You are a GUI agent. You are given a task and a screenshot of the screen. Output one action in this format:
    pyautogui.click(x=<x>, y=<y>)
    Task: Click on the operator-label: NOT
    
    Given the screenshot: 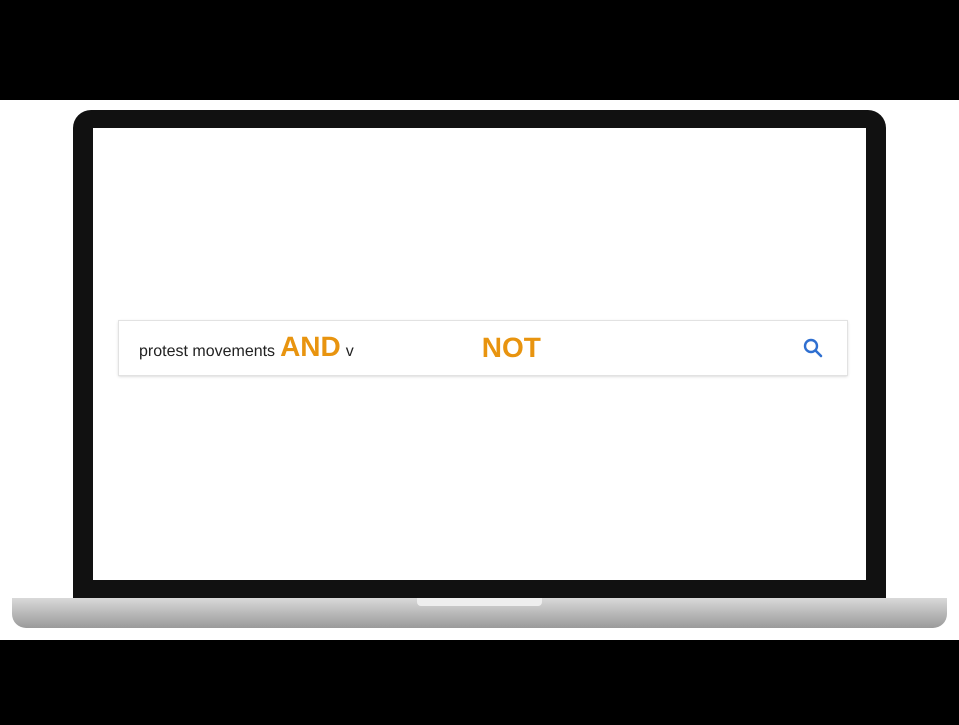 What is the action you would take?
    pyautogui.click(x=511, y=348)
    